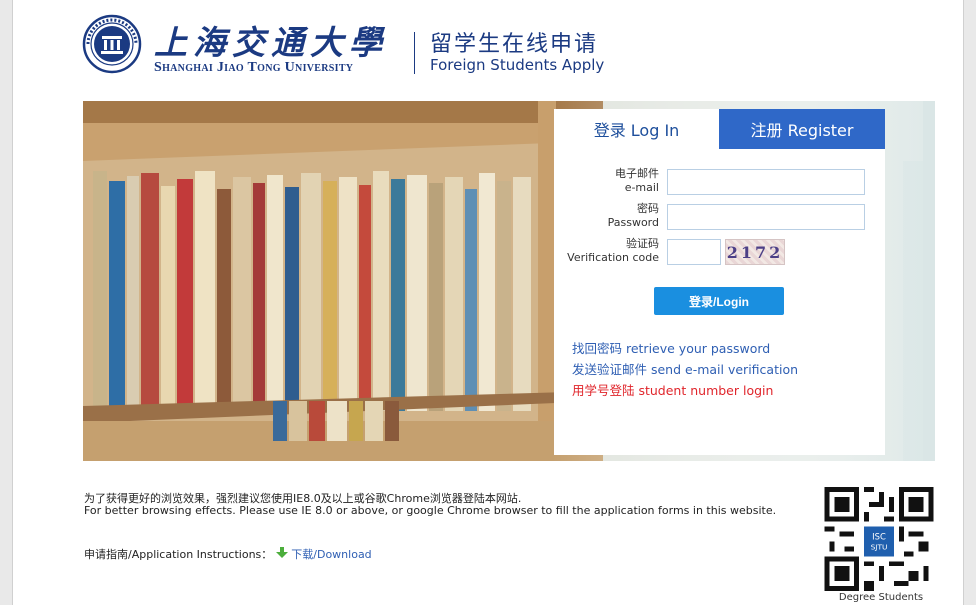 The image size is (976, 605). Describe the element at coordinates (637, 173) in the screenshot. I see `email-label-cn: 电子邮件` at that location.